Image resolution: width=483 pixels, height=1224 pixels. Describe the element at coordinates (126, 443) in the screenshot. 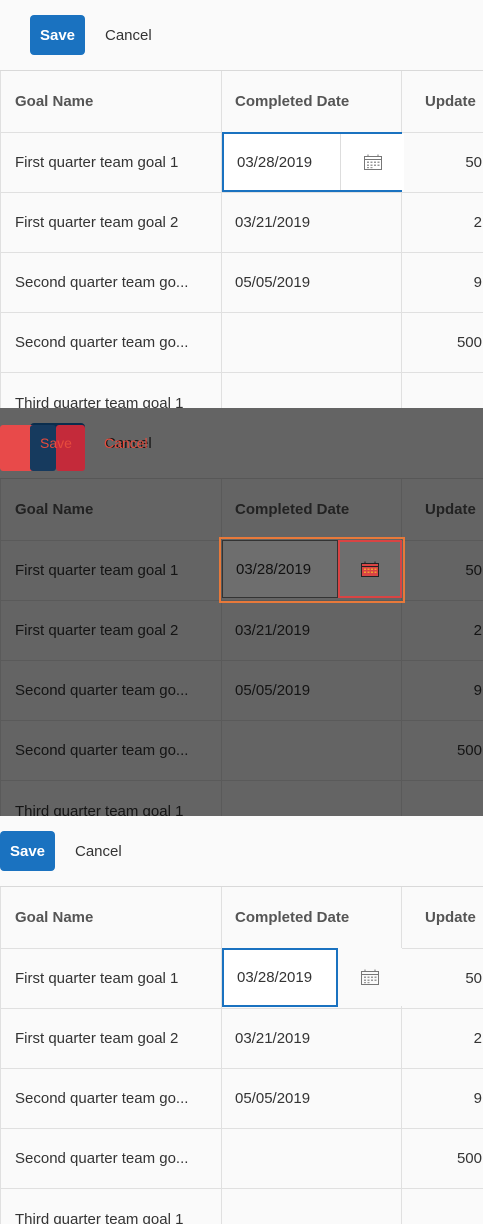

I see `highlight-cancel-label: Cancel` at that location.